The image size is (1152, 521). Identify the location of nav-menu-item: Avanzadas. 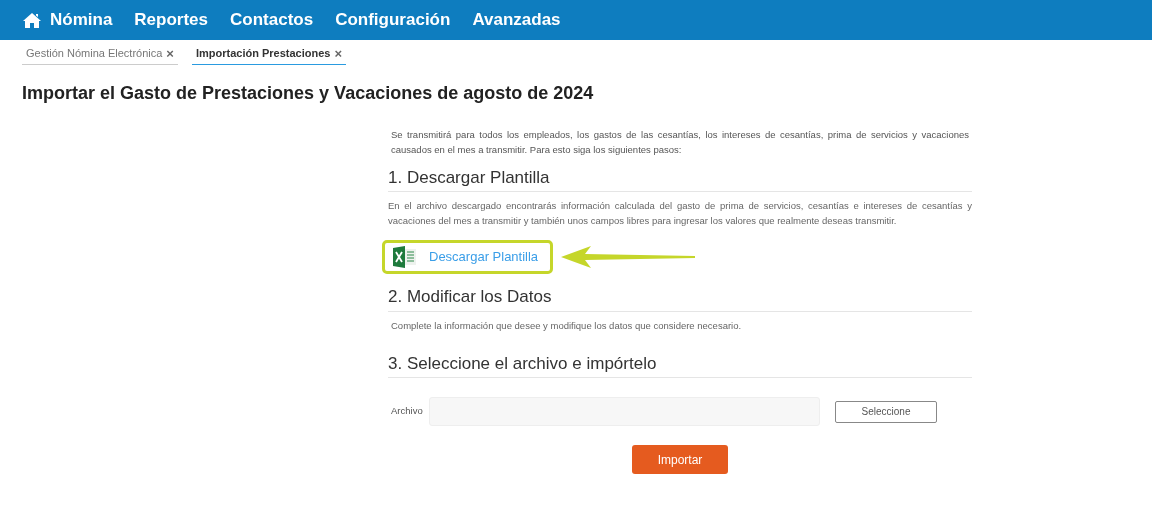
(516, 20).